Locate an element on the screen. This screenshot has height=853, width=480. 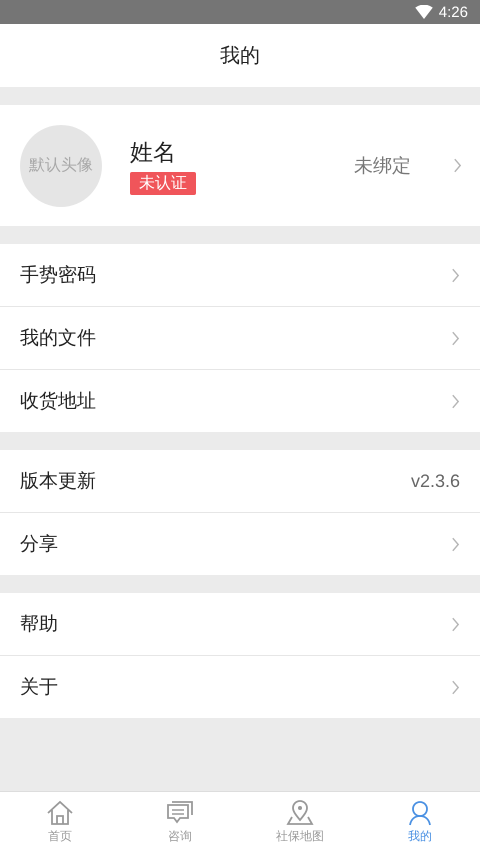
avatar: 默认头像 is located at coordinates (61, 165).